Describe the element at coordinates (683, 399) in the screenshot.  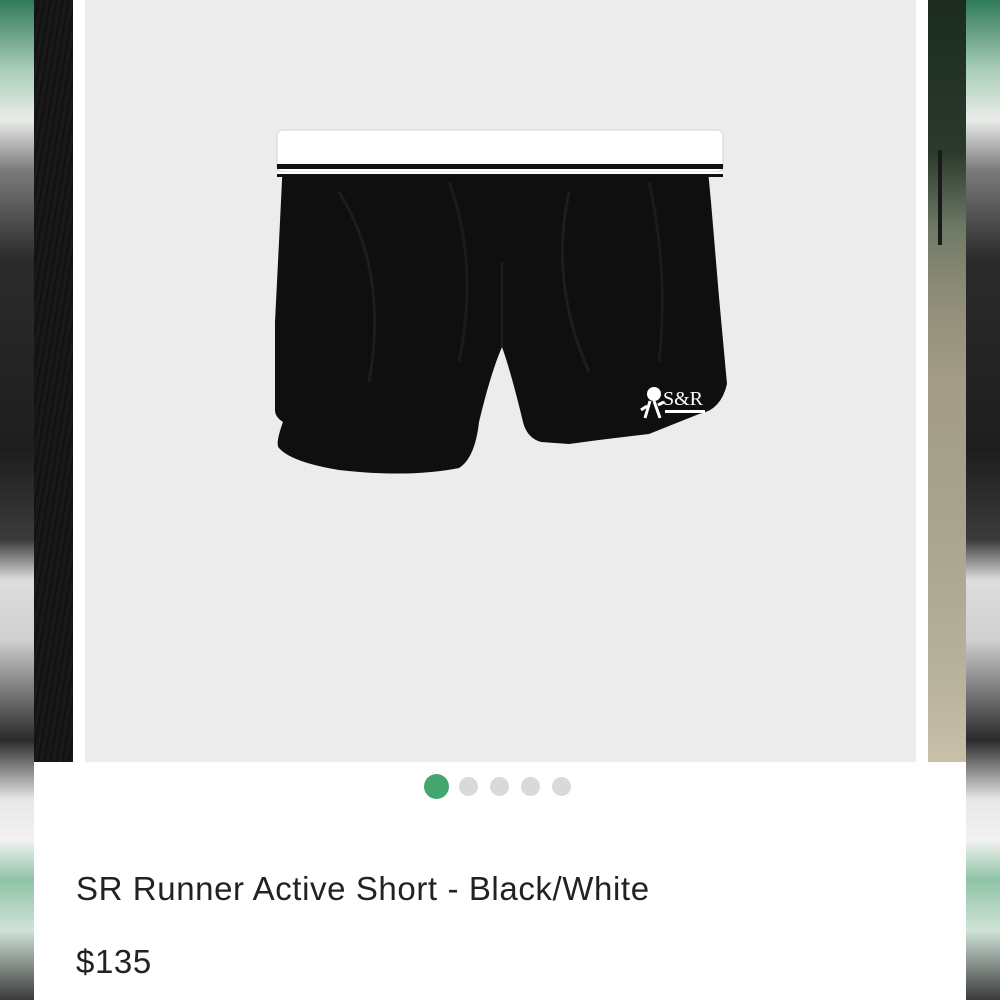
I see `svg-text: S&R` at that location.